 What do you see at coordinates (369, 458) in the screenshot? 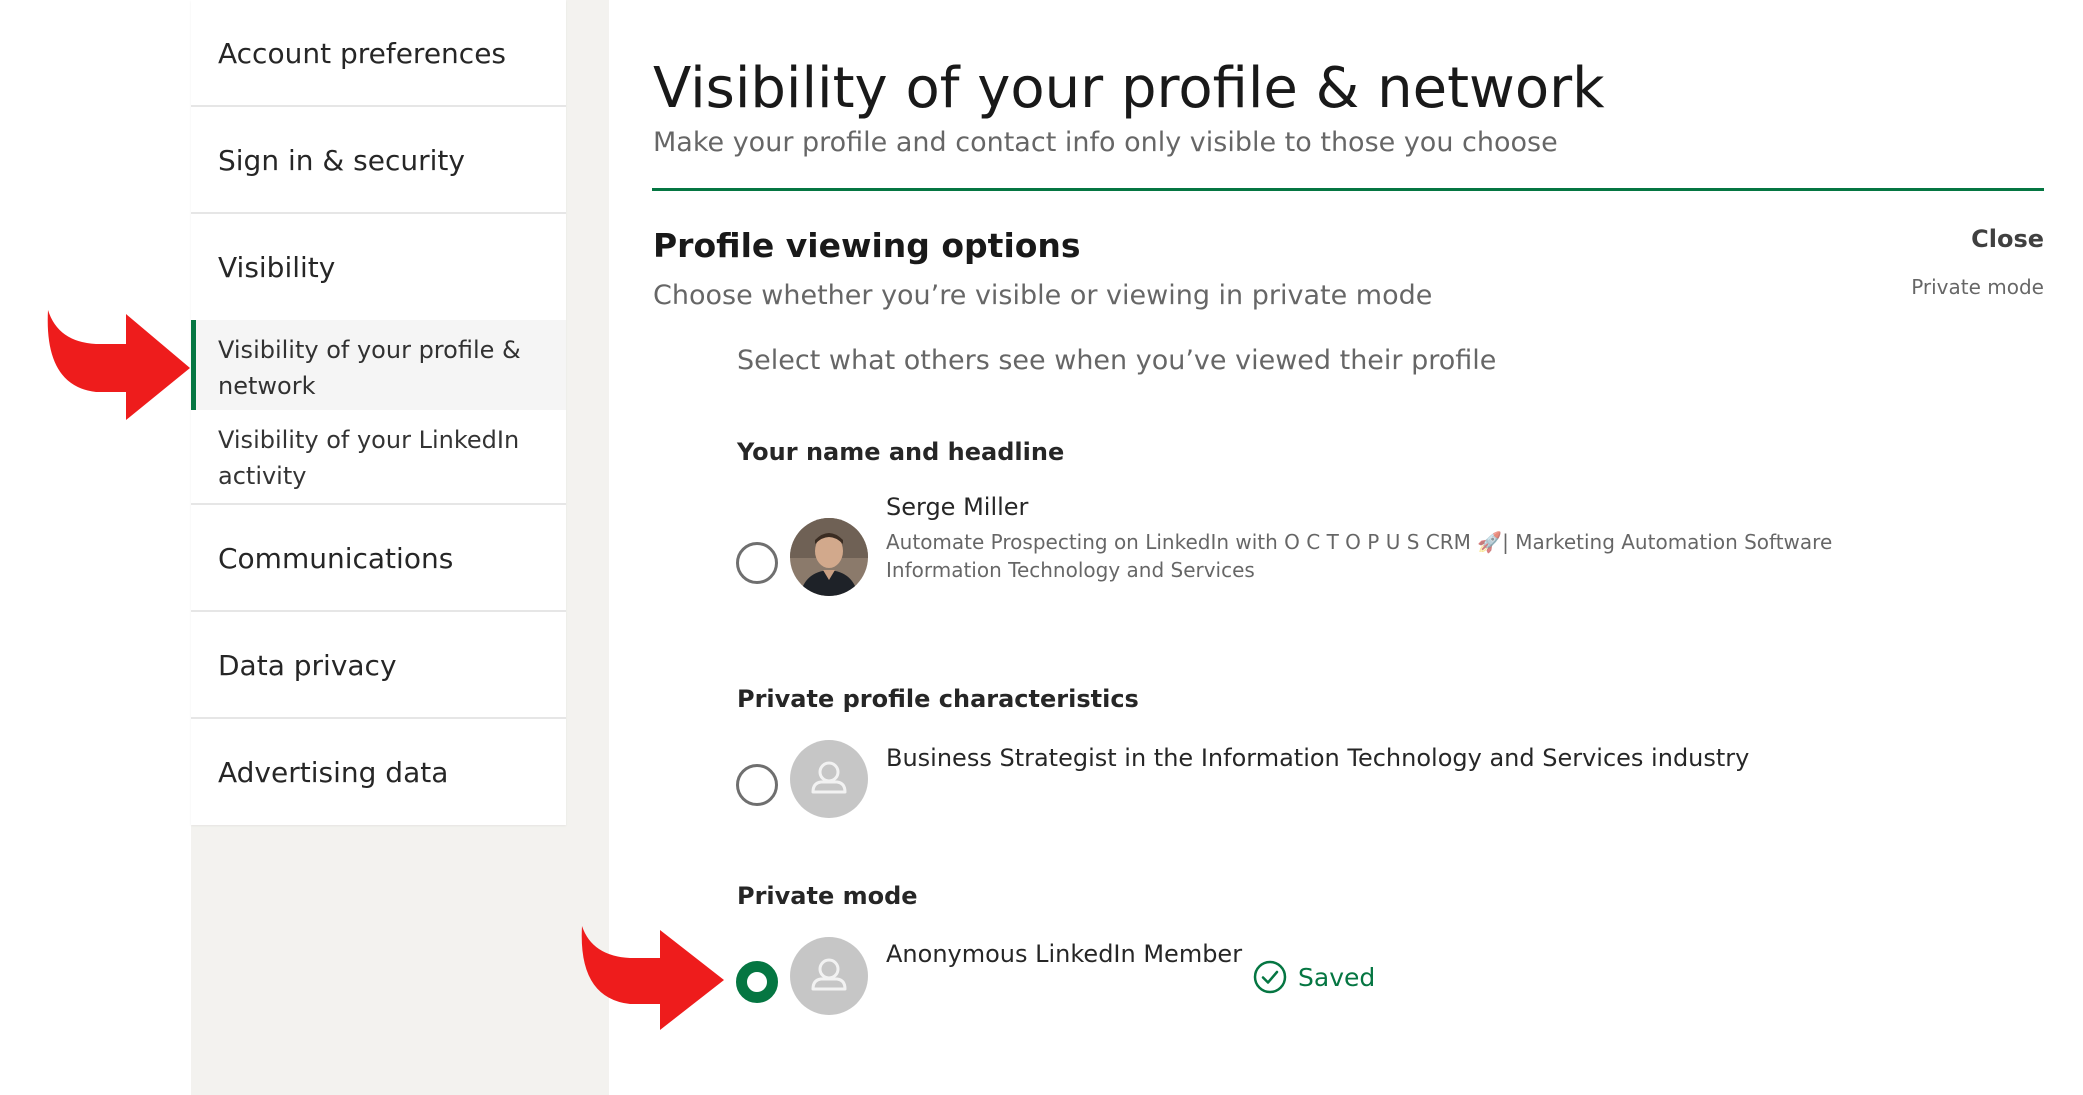
I see `sidebar-subitem-label: Visibility of your LinkedIn activity` at bounding box center [369, 458].